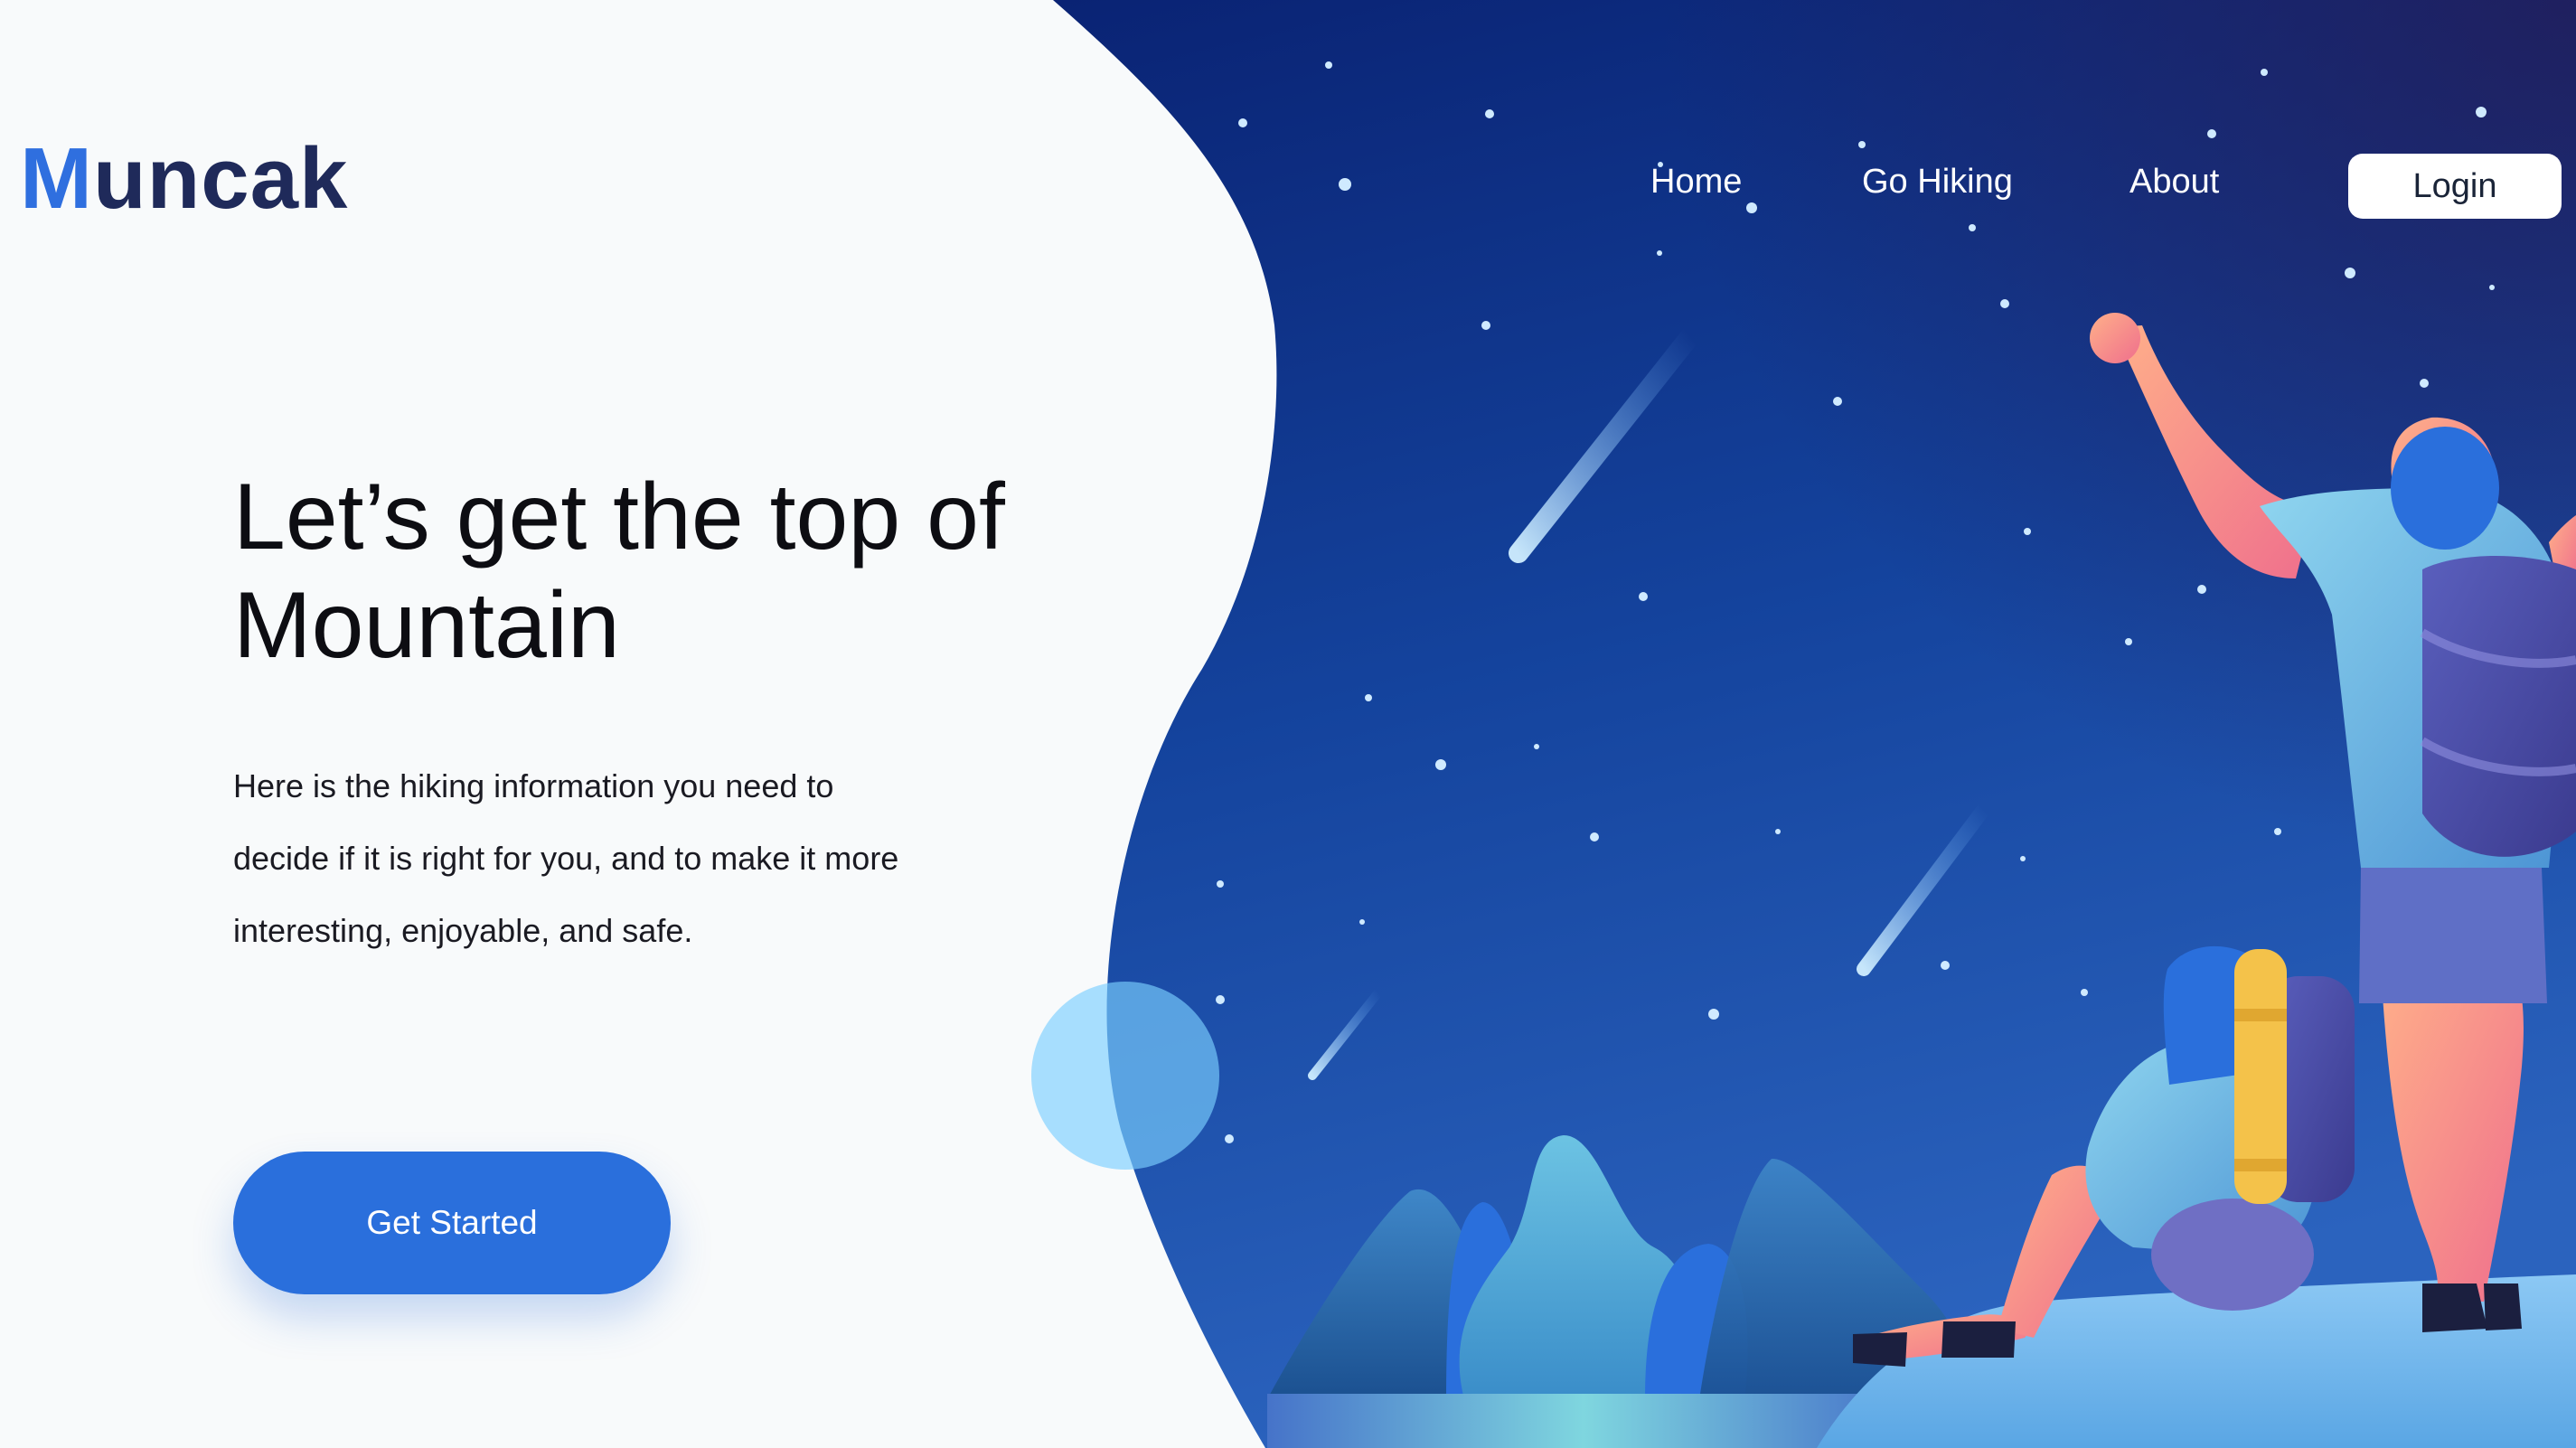 The height and width of the screenshot is (1448, 2576). I want to click on login-button: Login, so click(2455, 186).